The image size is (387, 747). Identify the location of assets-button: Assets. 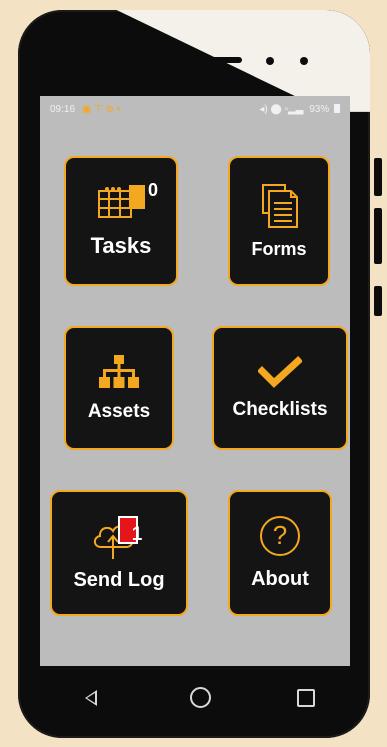
(119, 388).